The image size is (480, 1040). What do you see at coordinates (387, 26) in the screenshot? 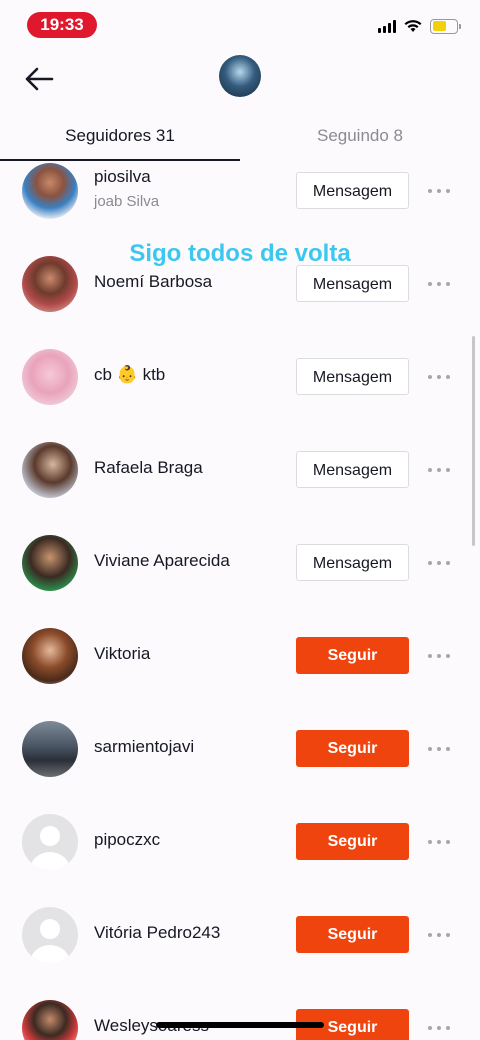
I see `cellular-signal-icon` at bounding box center [387, 26].